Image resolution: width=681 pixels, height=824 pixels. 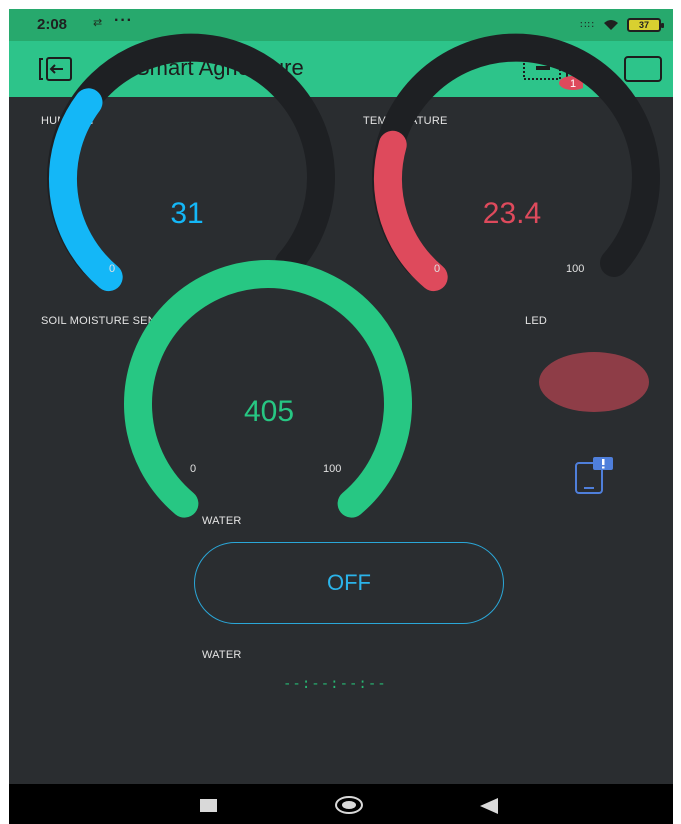 I want to click on phone-alert-icon, so click(x=594, y=475).